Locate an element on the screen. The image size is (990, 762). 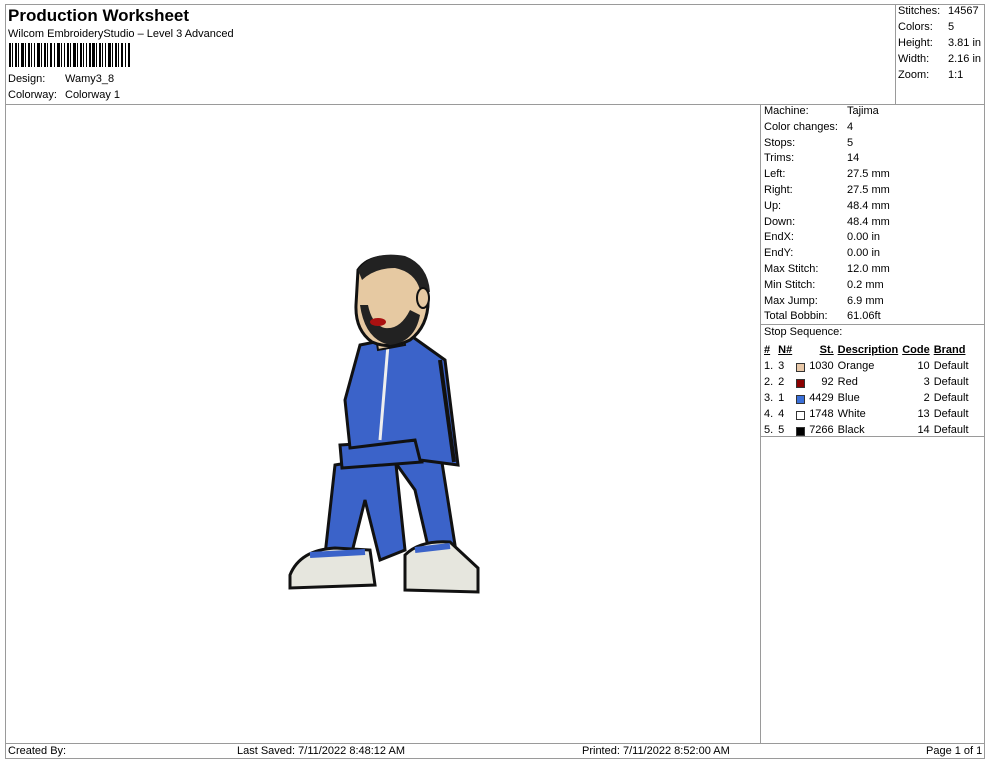
stop-row: 2. 2 92 Red 3 Default is located at coordinates (866, 382).